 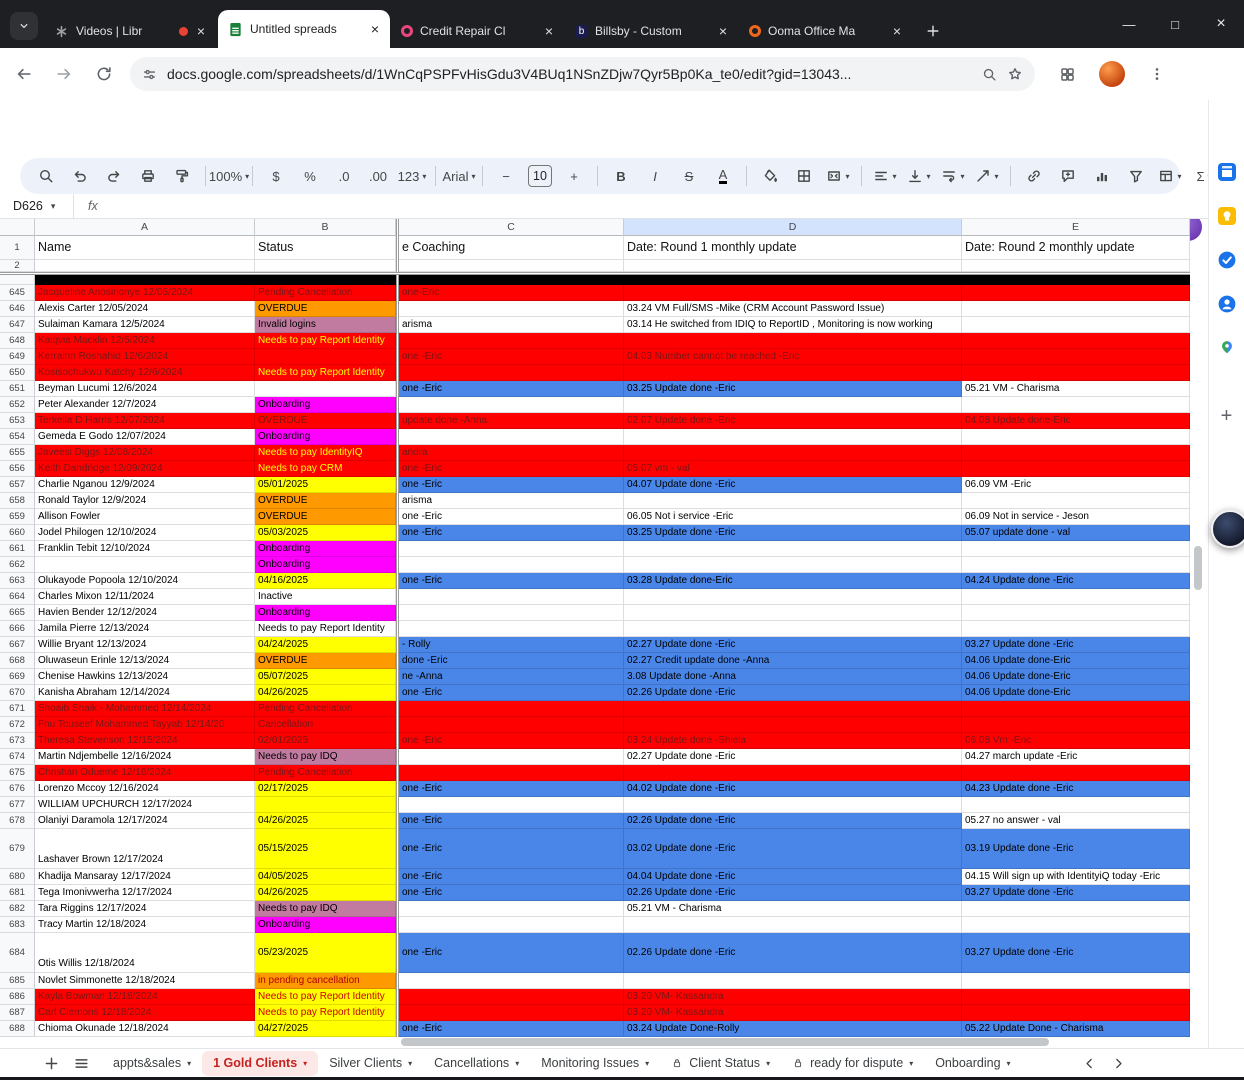 What do you see at coordinates (1076, 821) in the screenshot?
I see `cell-E678: 05.27 no answer - val` at bounding box center [1076, 821].